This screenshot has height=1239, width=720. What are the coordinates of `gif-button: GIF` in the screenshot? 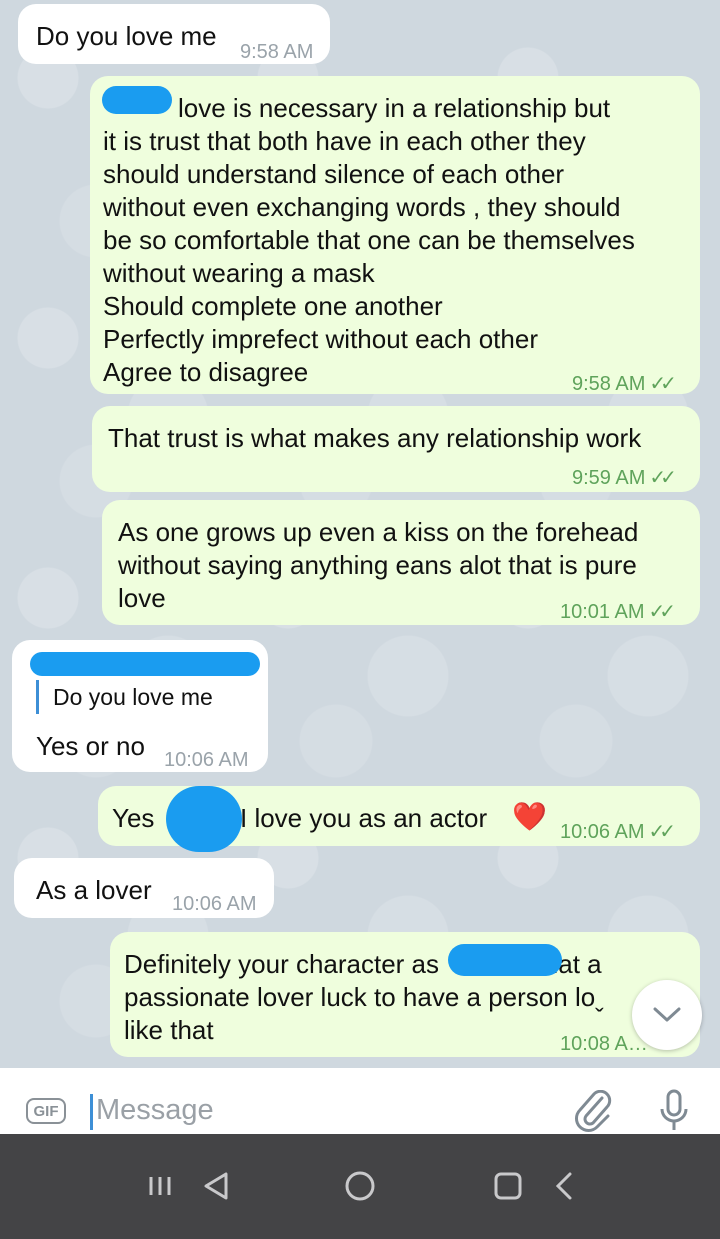 It's located at (46, 1111).